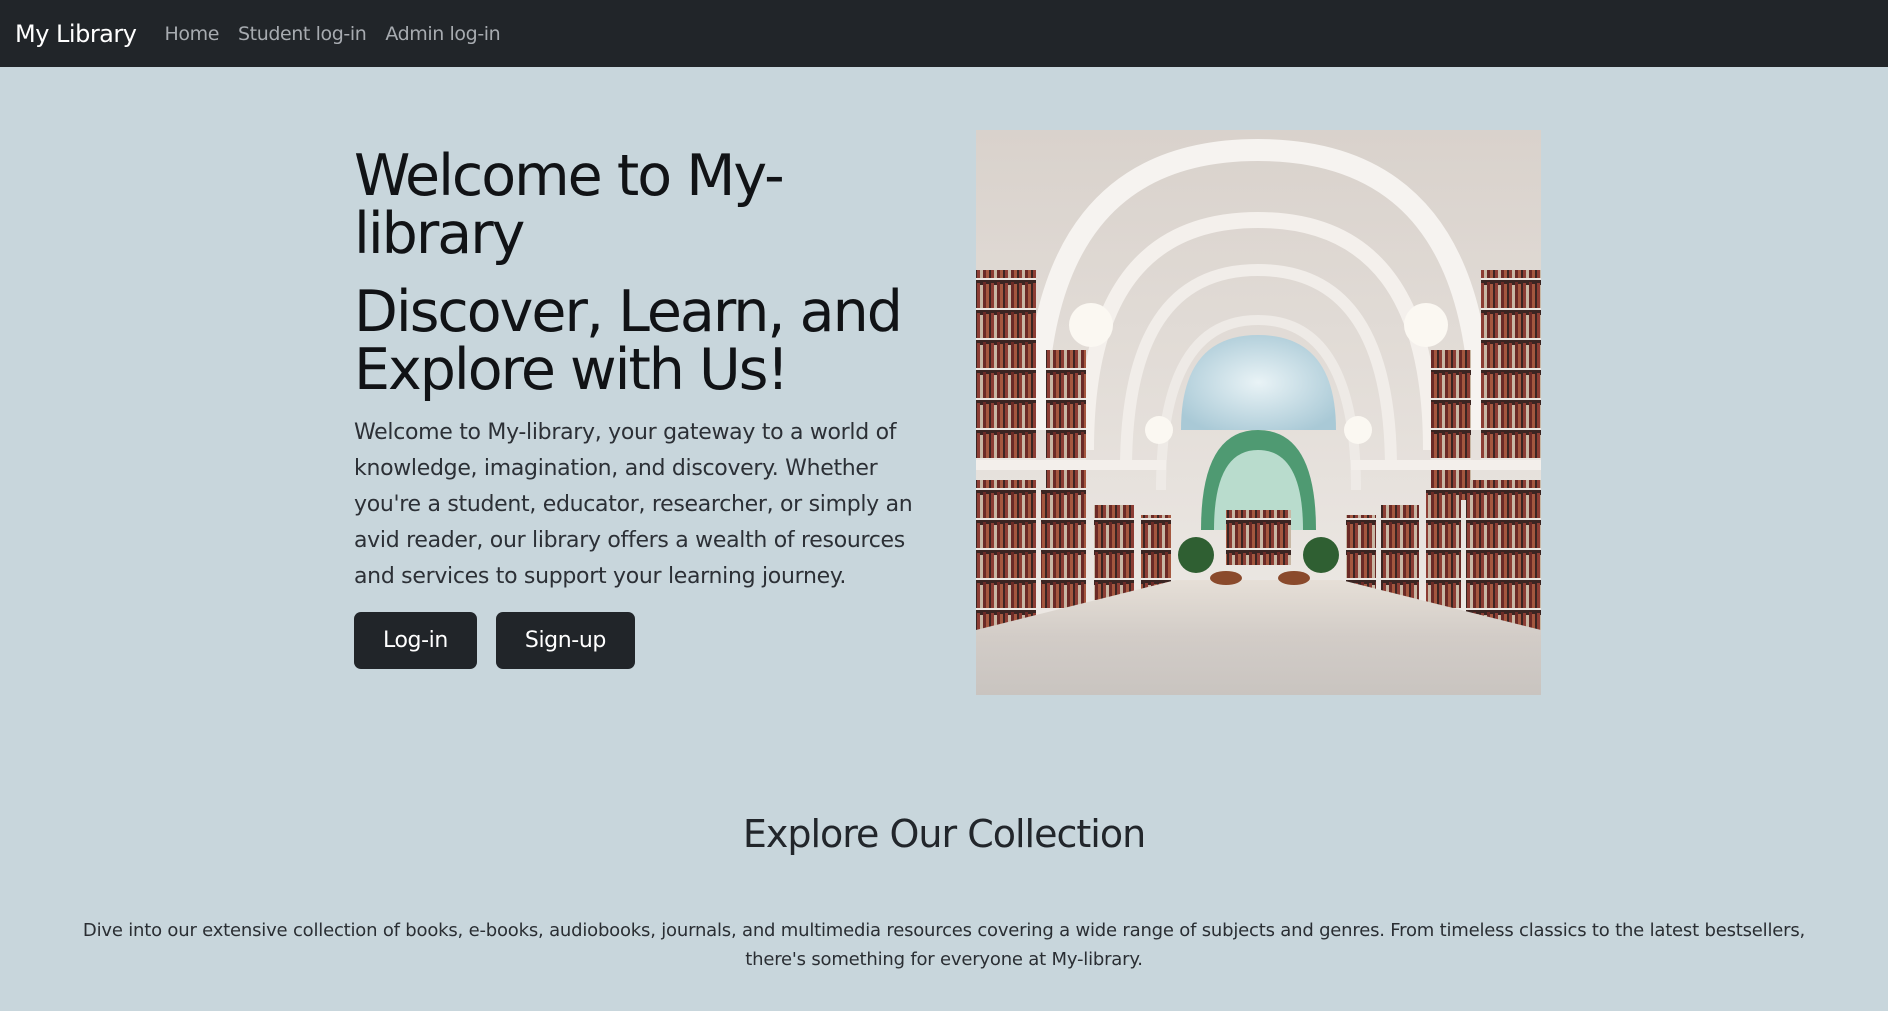 Image resolution: width=1888 pixels, height=1011 pixels. What do you see at coordinates (639, 640) in the screenshot?
I see `hero-buttons: Log-in Sign-up` at bounding box center [639, 640].